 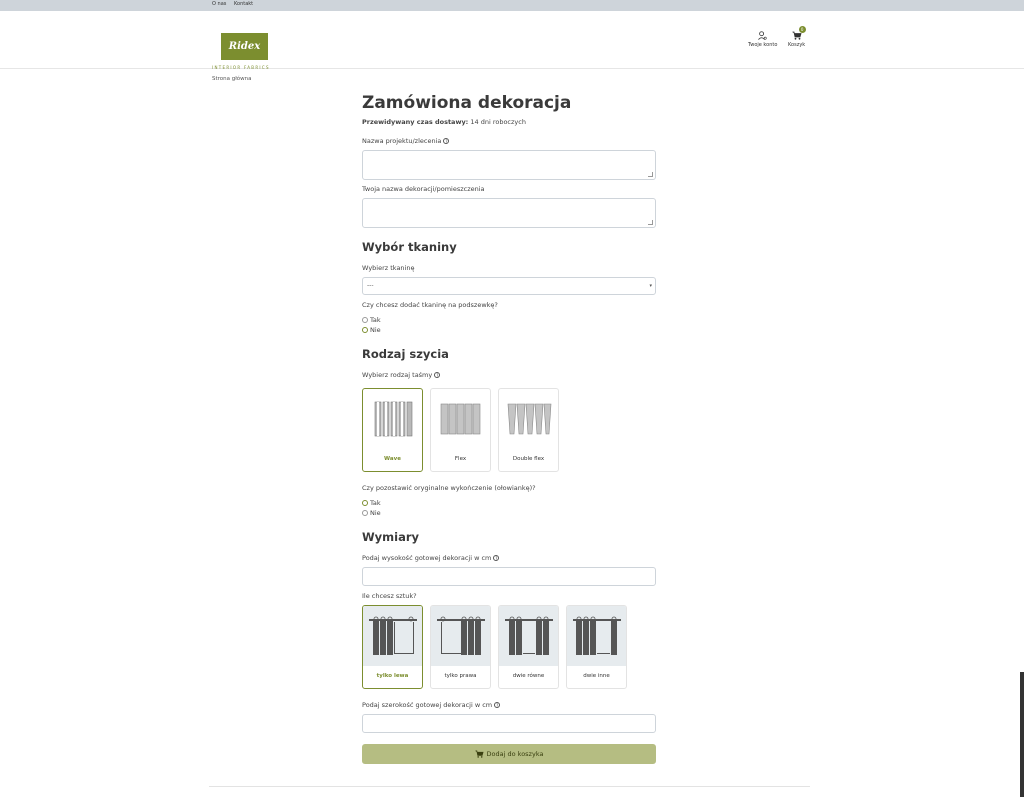 I want to click on page-title: Zamówiona dekoracja, so click(x=467, y=103).